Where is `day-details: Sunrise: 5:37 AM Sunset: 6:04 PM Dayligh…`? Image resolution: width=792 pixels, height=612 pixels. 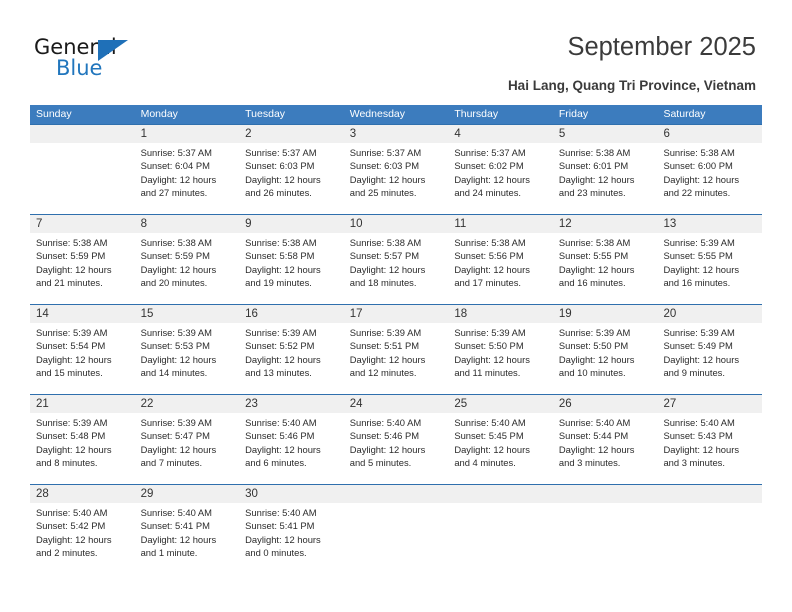 day-details: Sunrise: 5:37 AM Sunset: 6:04 PM Dayligh… is located at coordinates (190, 171).